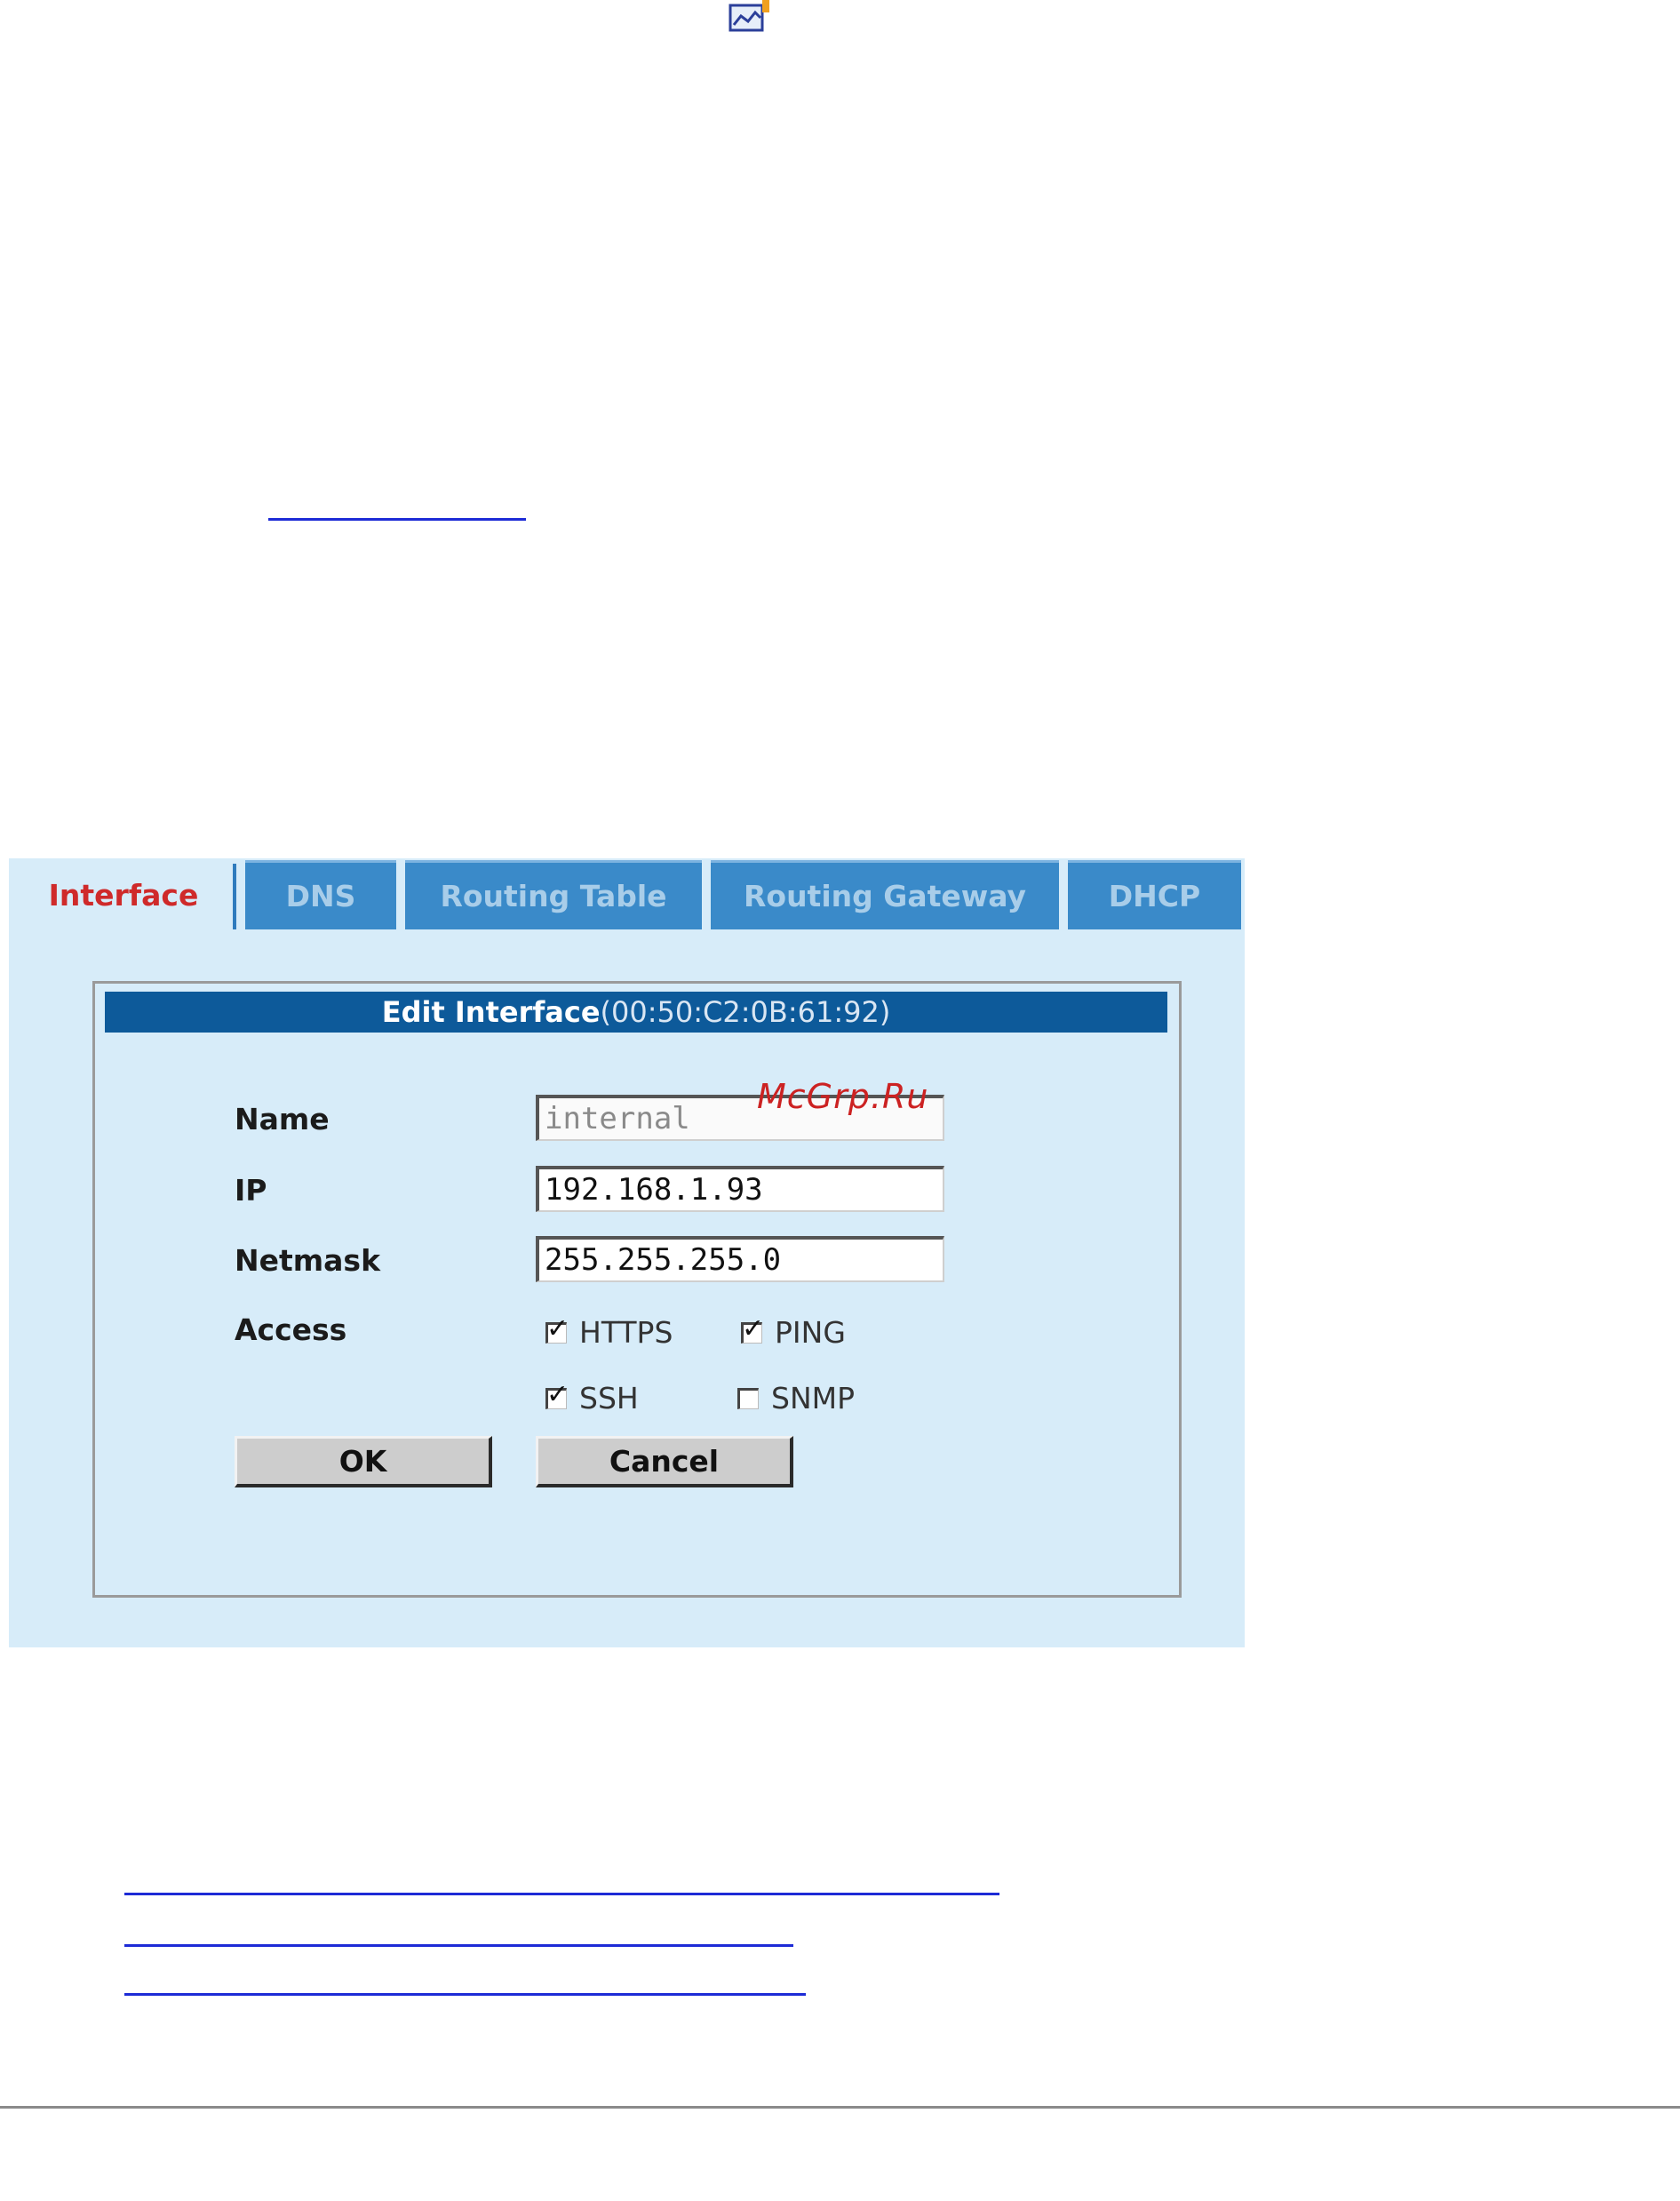  What do you see at coordinates (397, 519) in the screenshot?
I see `link-top` at bounding box center [397, 519].